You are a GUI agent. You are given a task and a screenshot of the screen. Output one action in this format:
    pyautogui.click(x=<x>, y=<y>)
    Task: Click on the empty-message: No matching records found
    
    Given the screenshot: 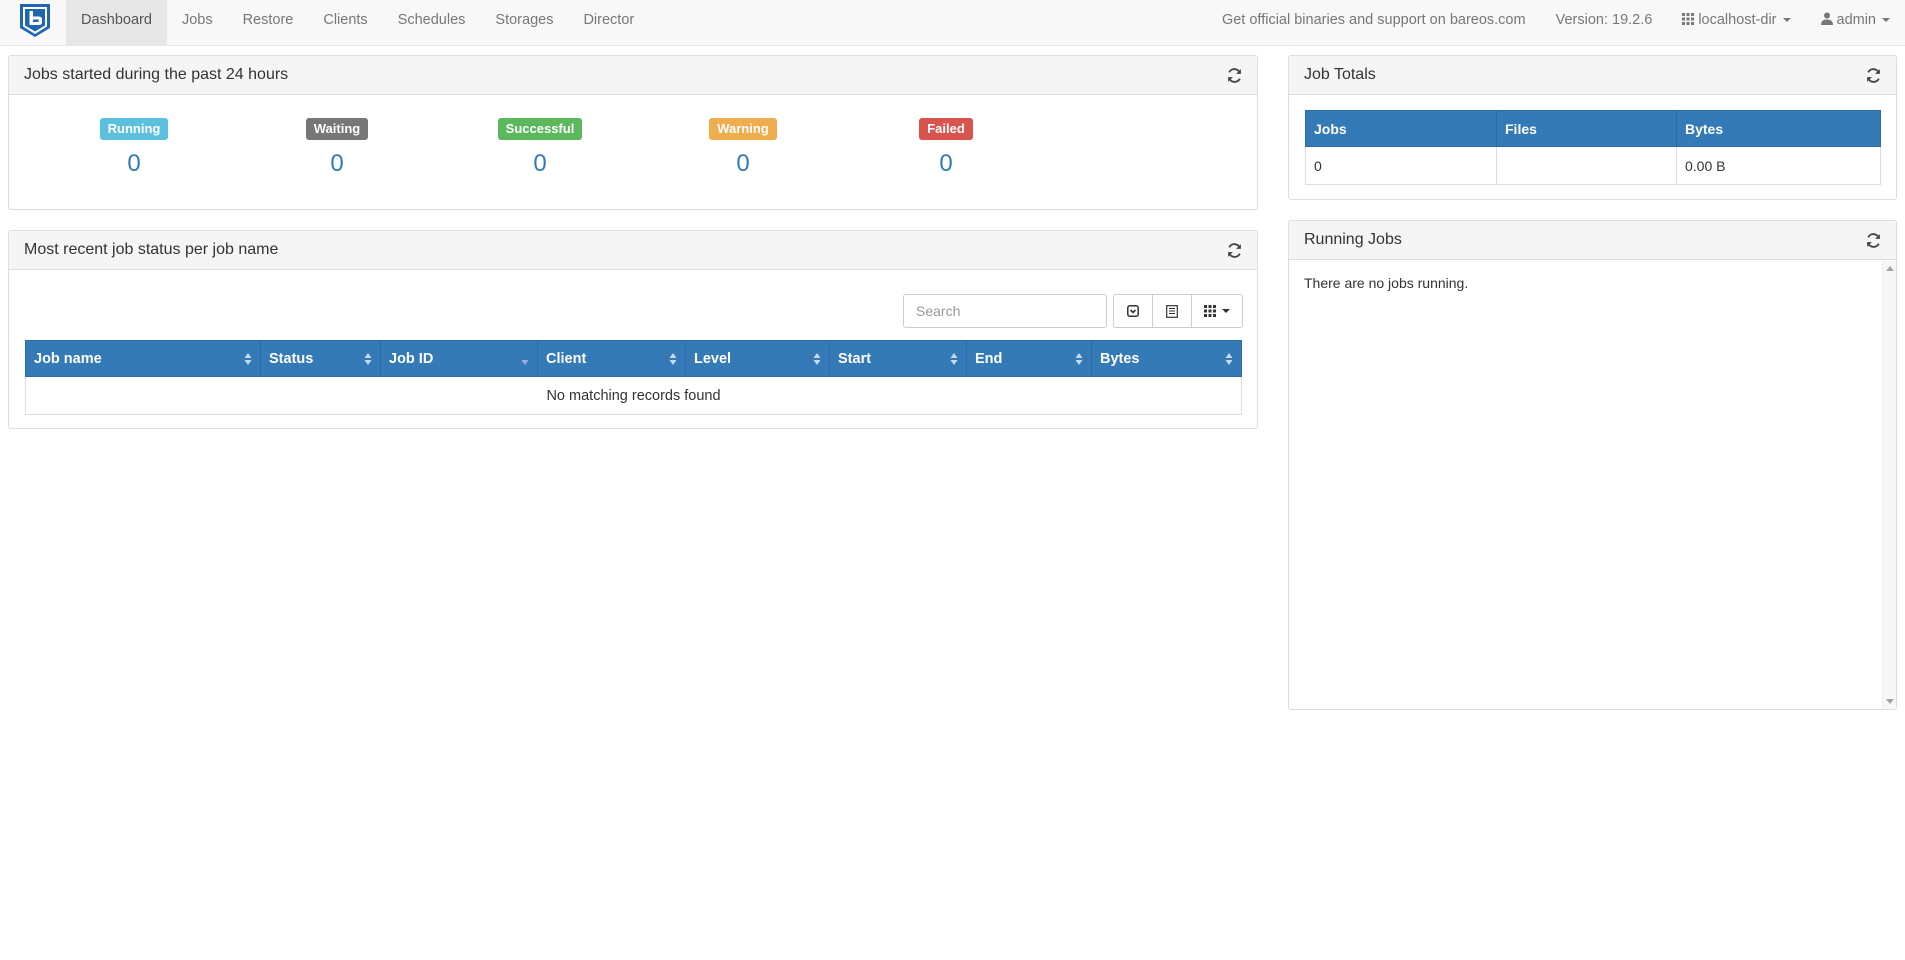 What is the action you would take?
    pyautogui.click(x=633, y=395)
    